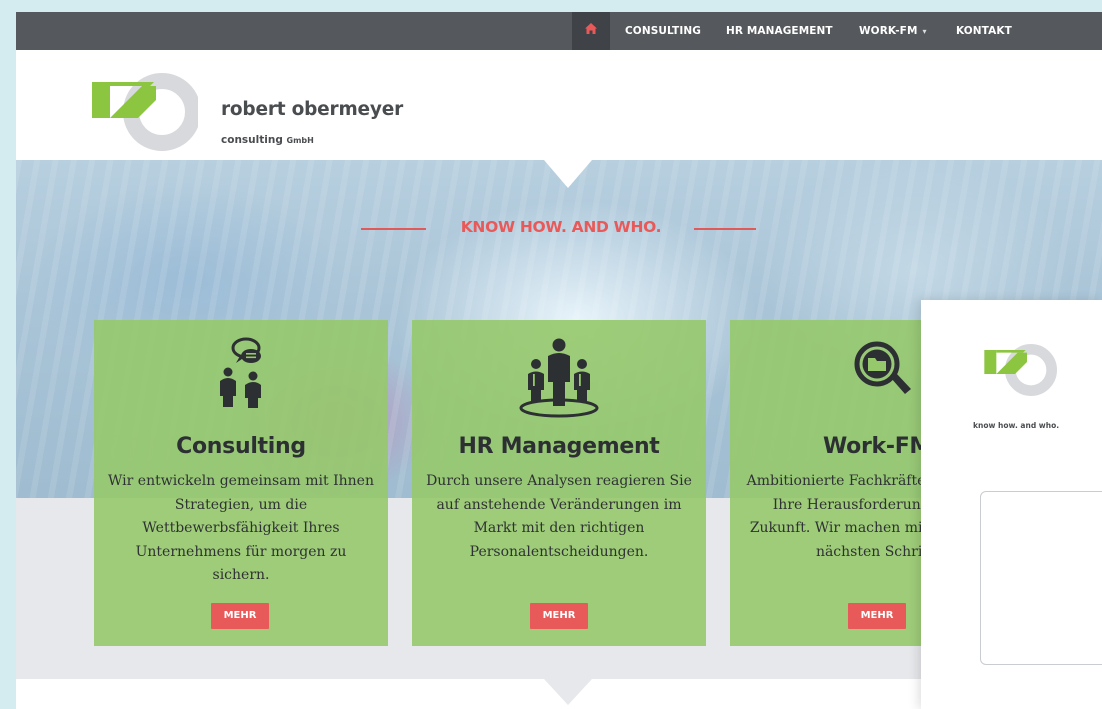 The width and height of the screenshot is (1102, 709). What do you see at coordinates (1041, 578) in the screenshot?
I see `panel-content-box` at bounding box center [1041, 578].